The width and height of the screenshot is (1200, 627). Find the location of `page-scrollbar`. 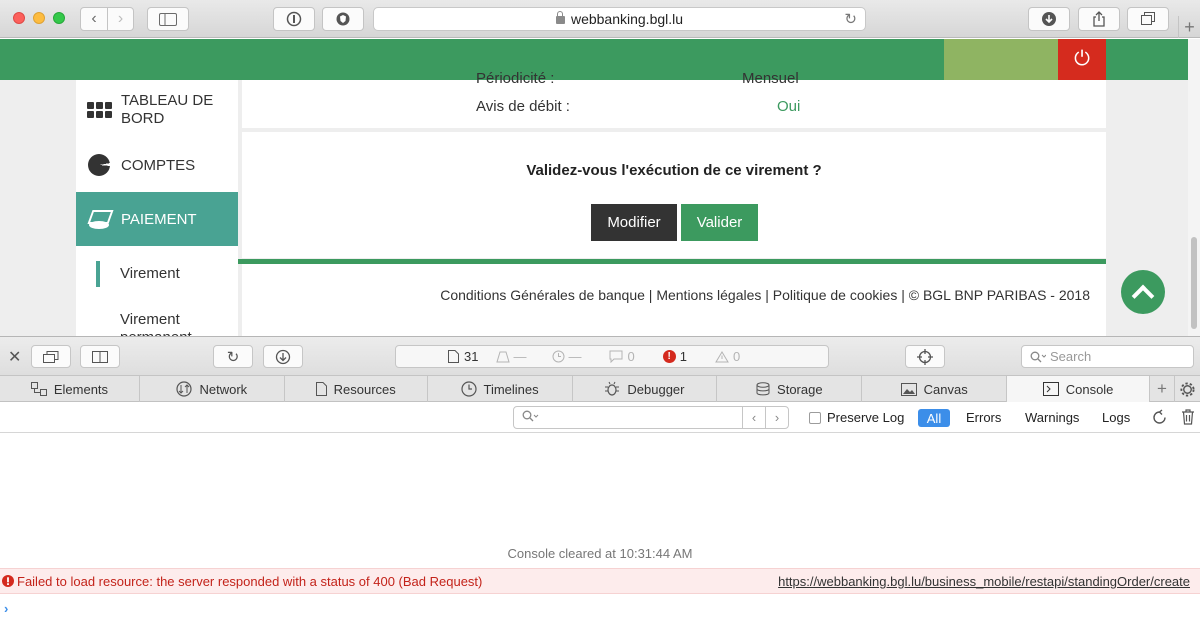

page-scrollbar is located at coordinates (1194, 187).